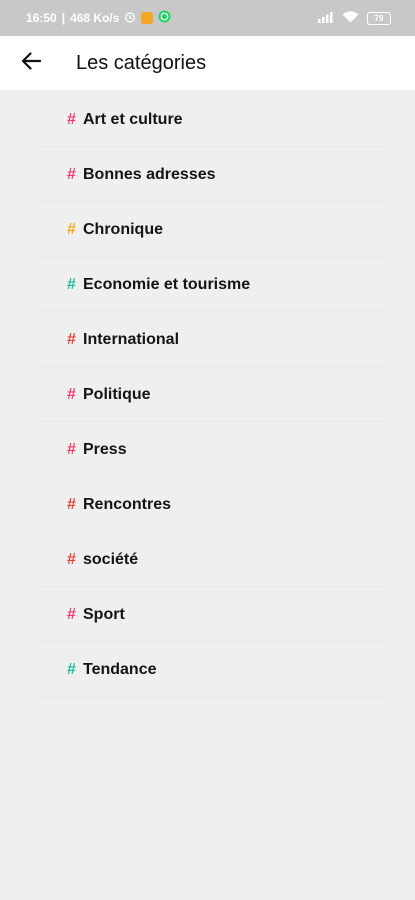 The image size is (415, 900). I want to click on category-label: Economie et tourisme, so click(167, 284).